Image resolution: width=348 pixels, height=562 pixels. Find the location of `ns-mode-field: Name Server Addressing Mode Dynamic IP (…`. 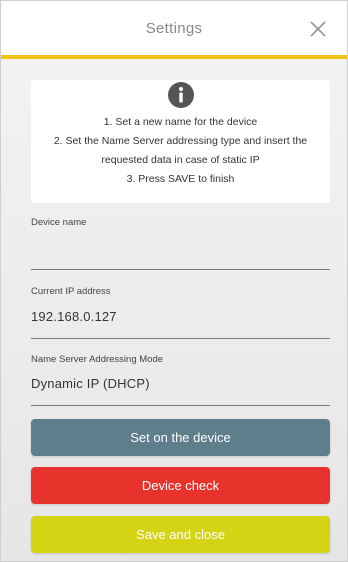

ns-mode-field: Name Server Addressing Mode Dynamic IP (… is located at coordinates (180, 380).